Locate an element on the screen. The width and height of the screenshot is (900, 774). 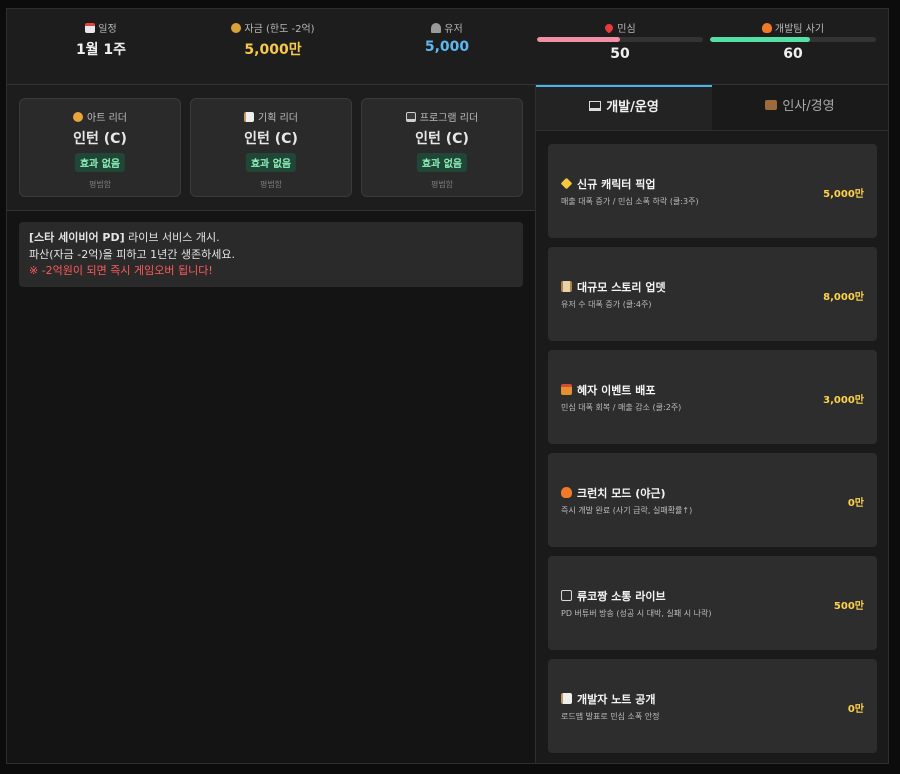
stat-morale: 개발팀 사기 60 is located at coordinates (793, 47).